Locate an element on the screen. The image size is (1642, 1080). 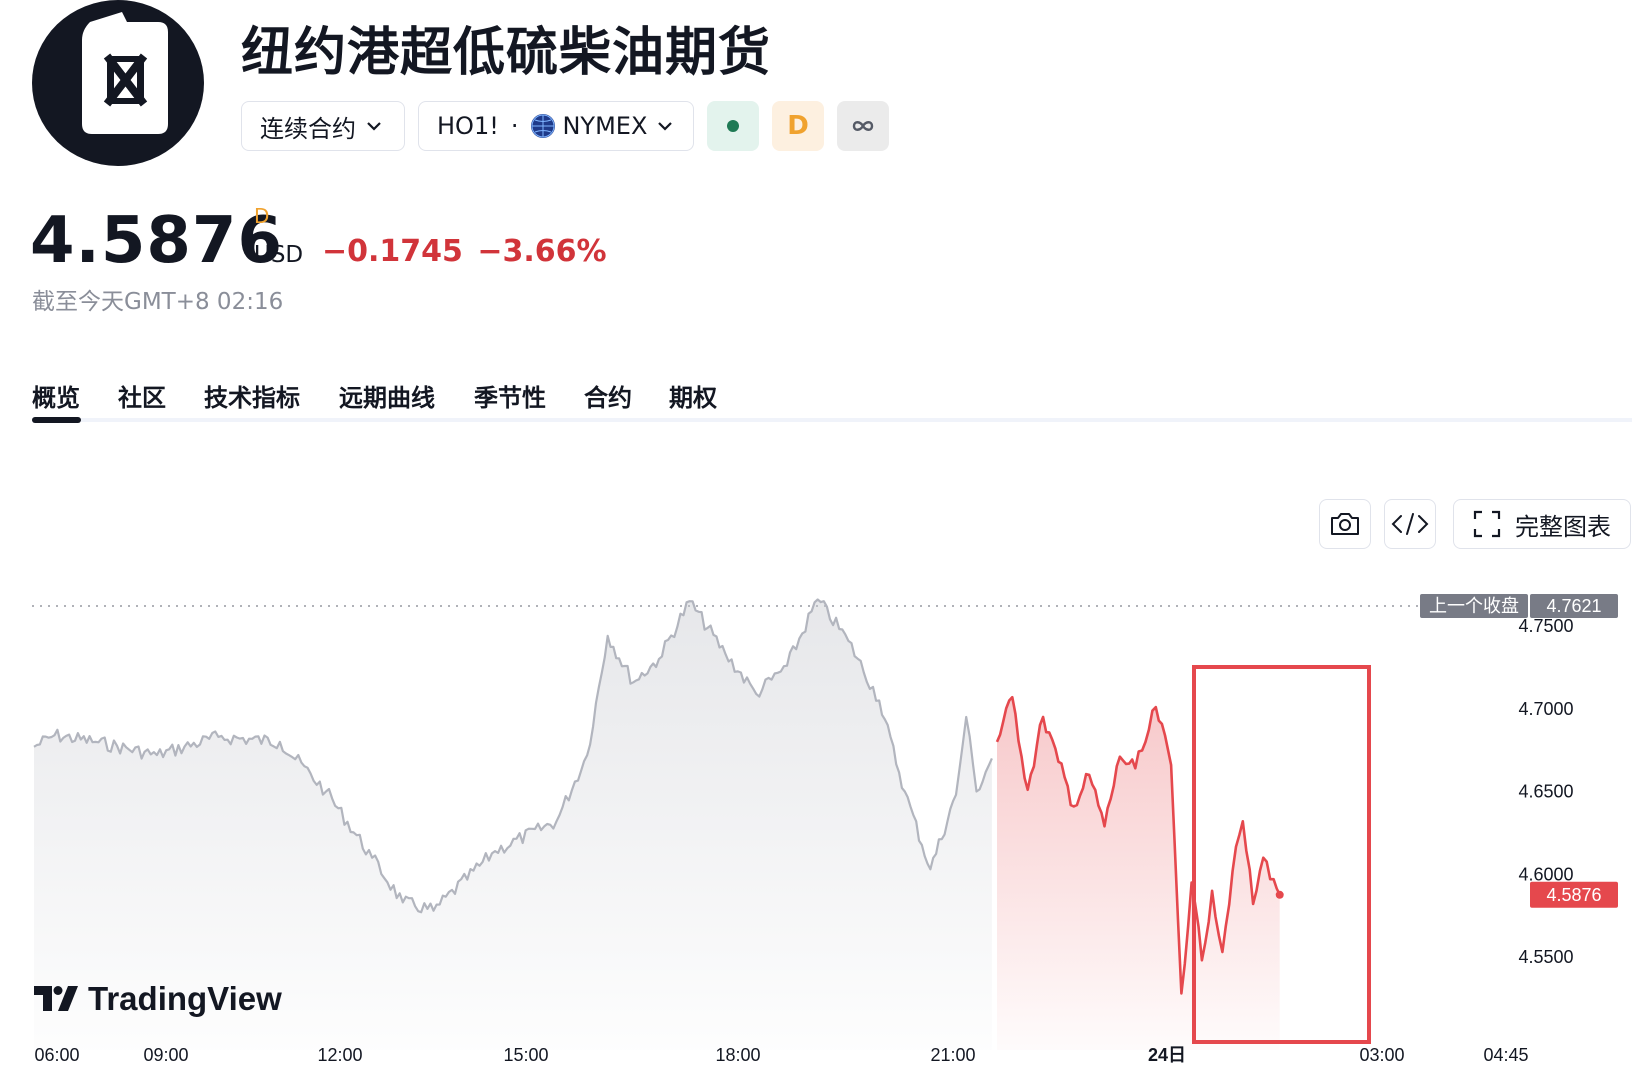
contract-type-dropdown: 连续合约 is located at coordinates (323, 126).